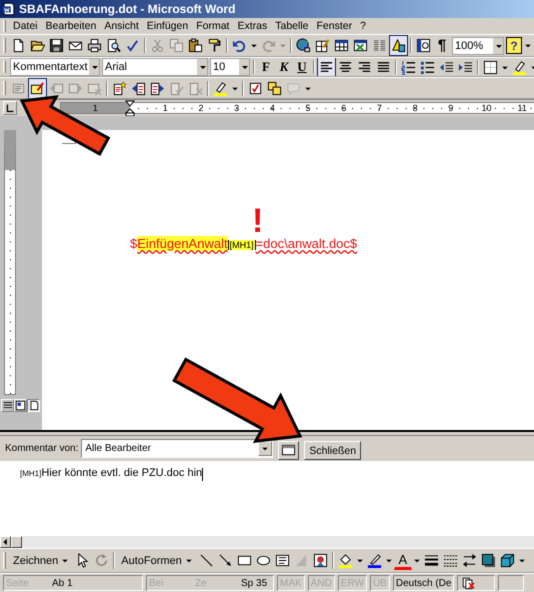 Image resolution: width=534 pixels, height=592 pixels. What do you see at coordinates (203, 474) in the screenshot?
I see `text-cursor` at bounding box center [203, 474].